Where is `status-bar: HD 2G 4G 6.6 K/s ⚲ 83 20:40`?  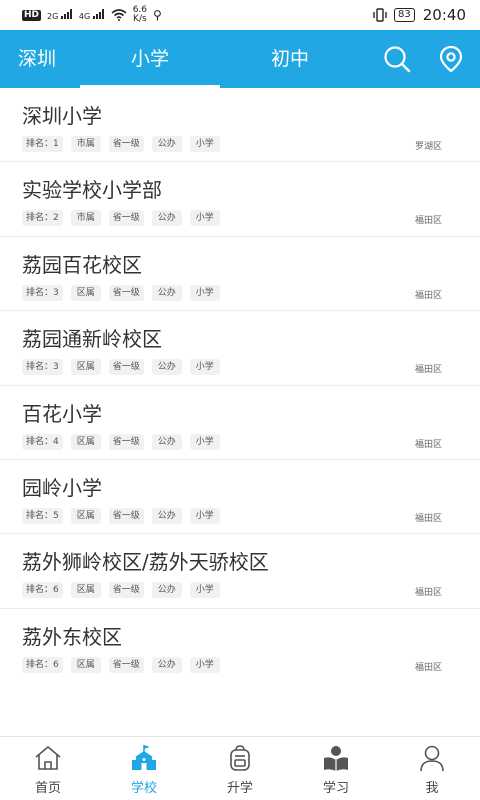
status-bar: HD 2G 4G 6.6 K/s ⚲ 83 20:40 is located at coordinates (240, 15).